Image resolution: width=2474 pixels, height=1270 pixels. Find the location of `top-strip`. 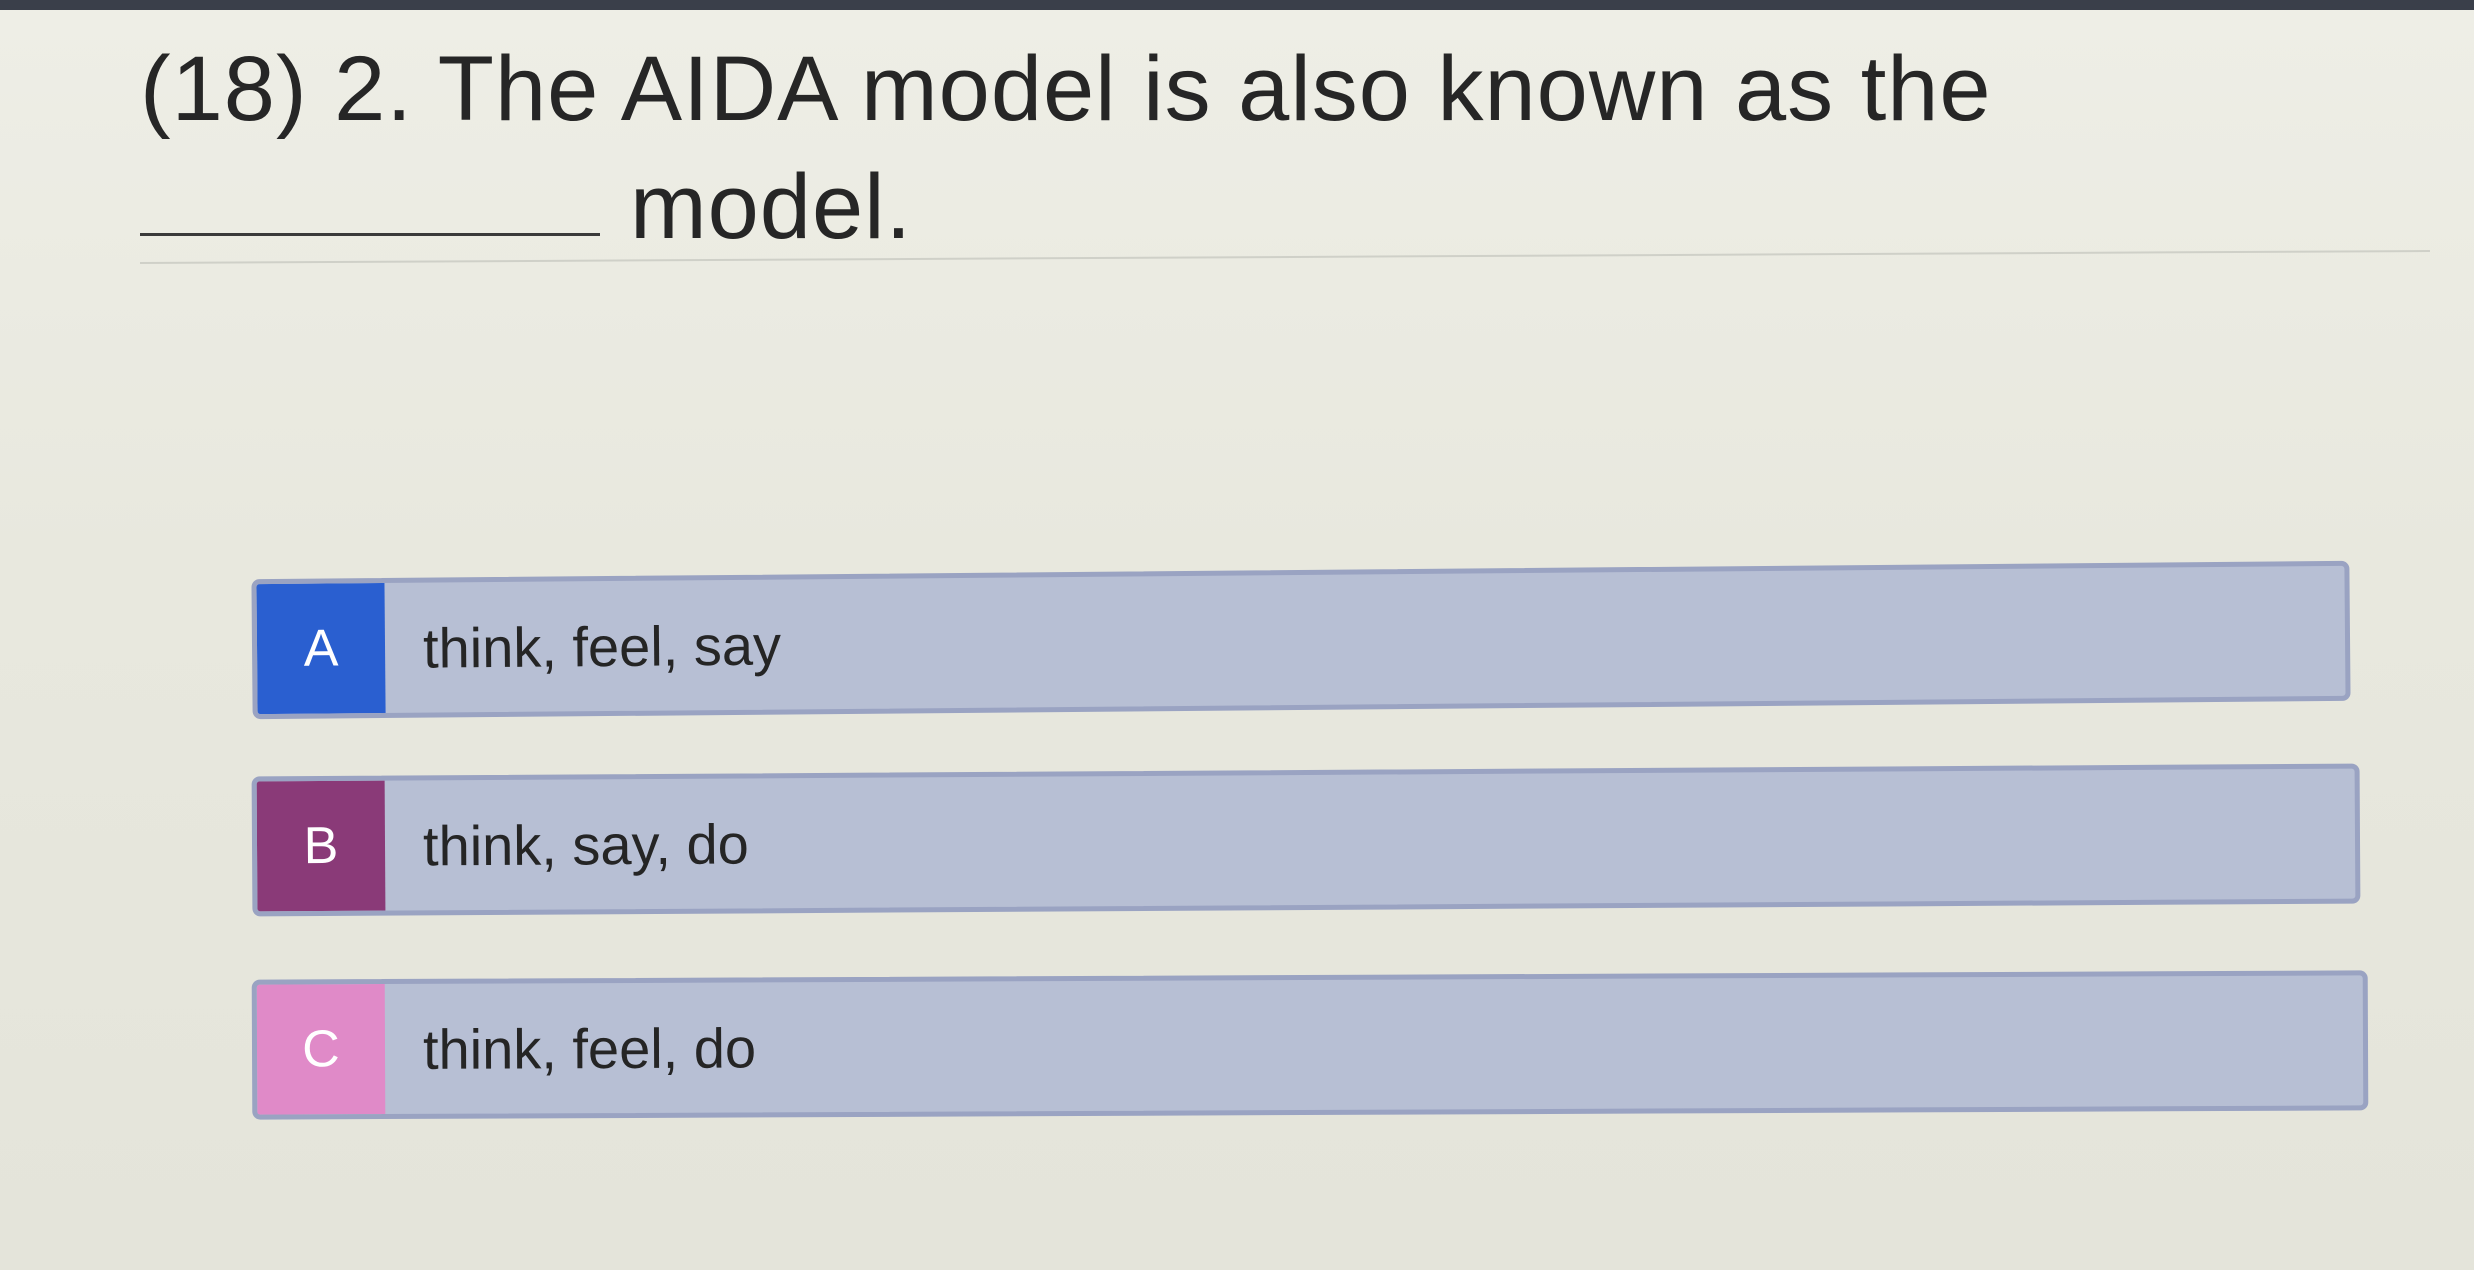

top-strip is located at coordinates (1237, 5).